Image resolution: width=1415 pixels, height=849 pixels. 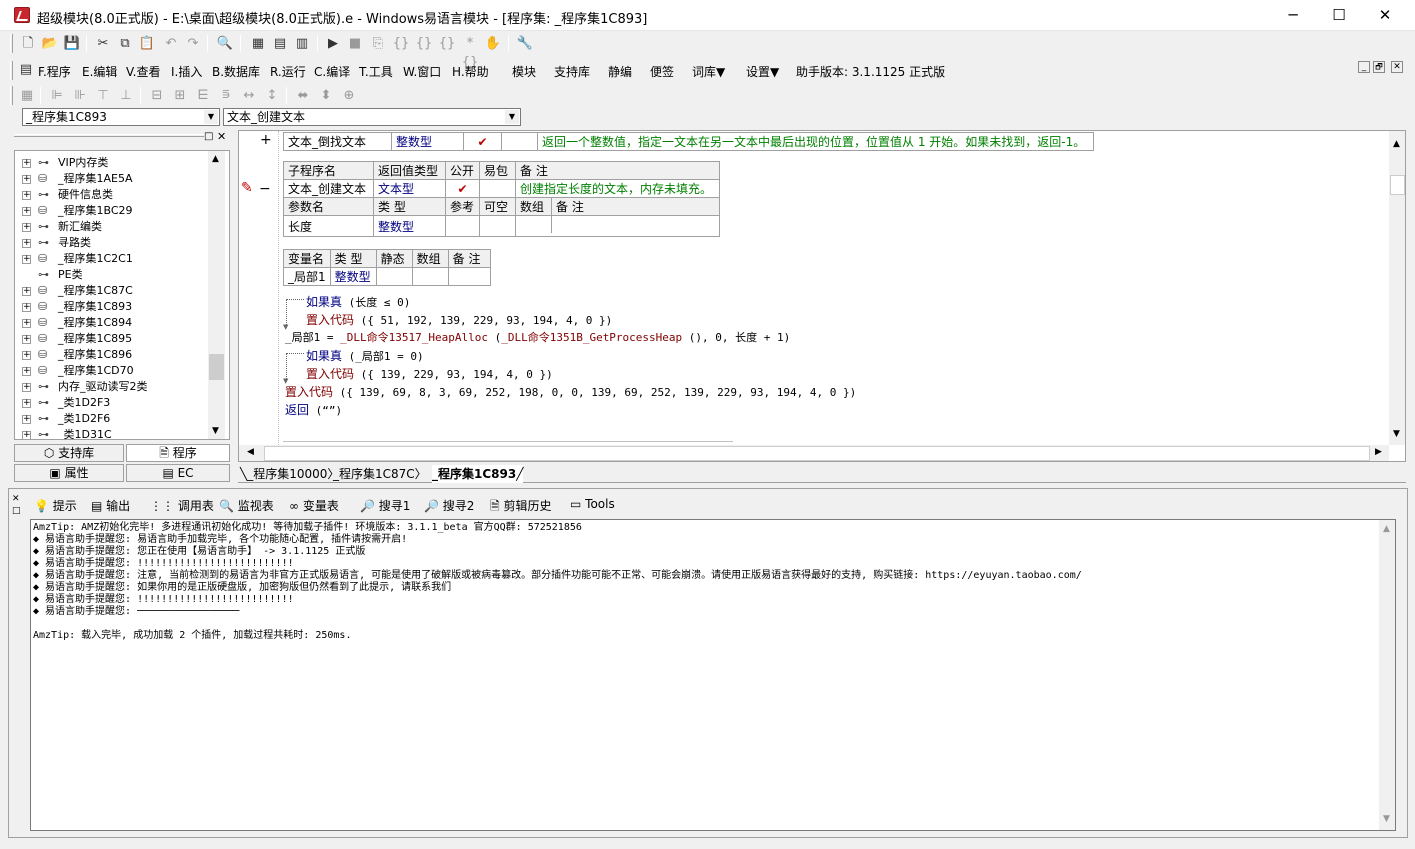 What do you see at coordinates (203, 95) in the screenshot?
I see `space-h-icon: ⋿` at bounding box center [203, 95].